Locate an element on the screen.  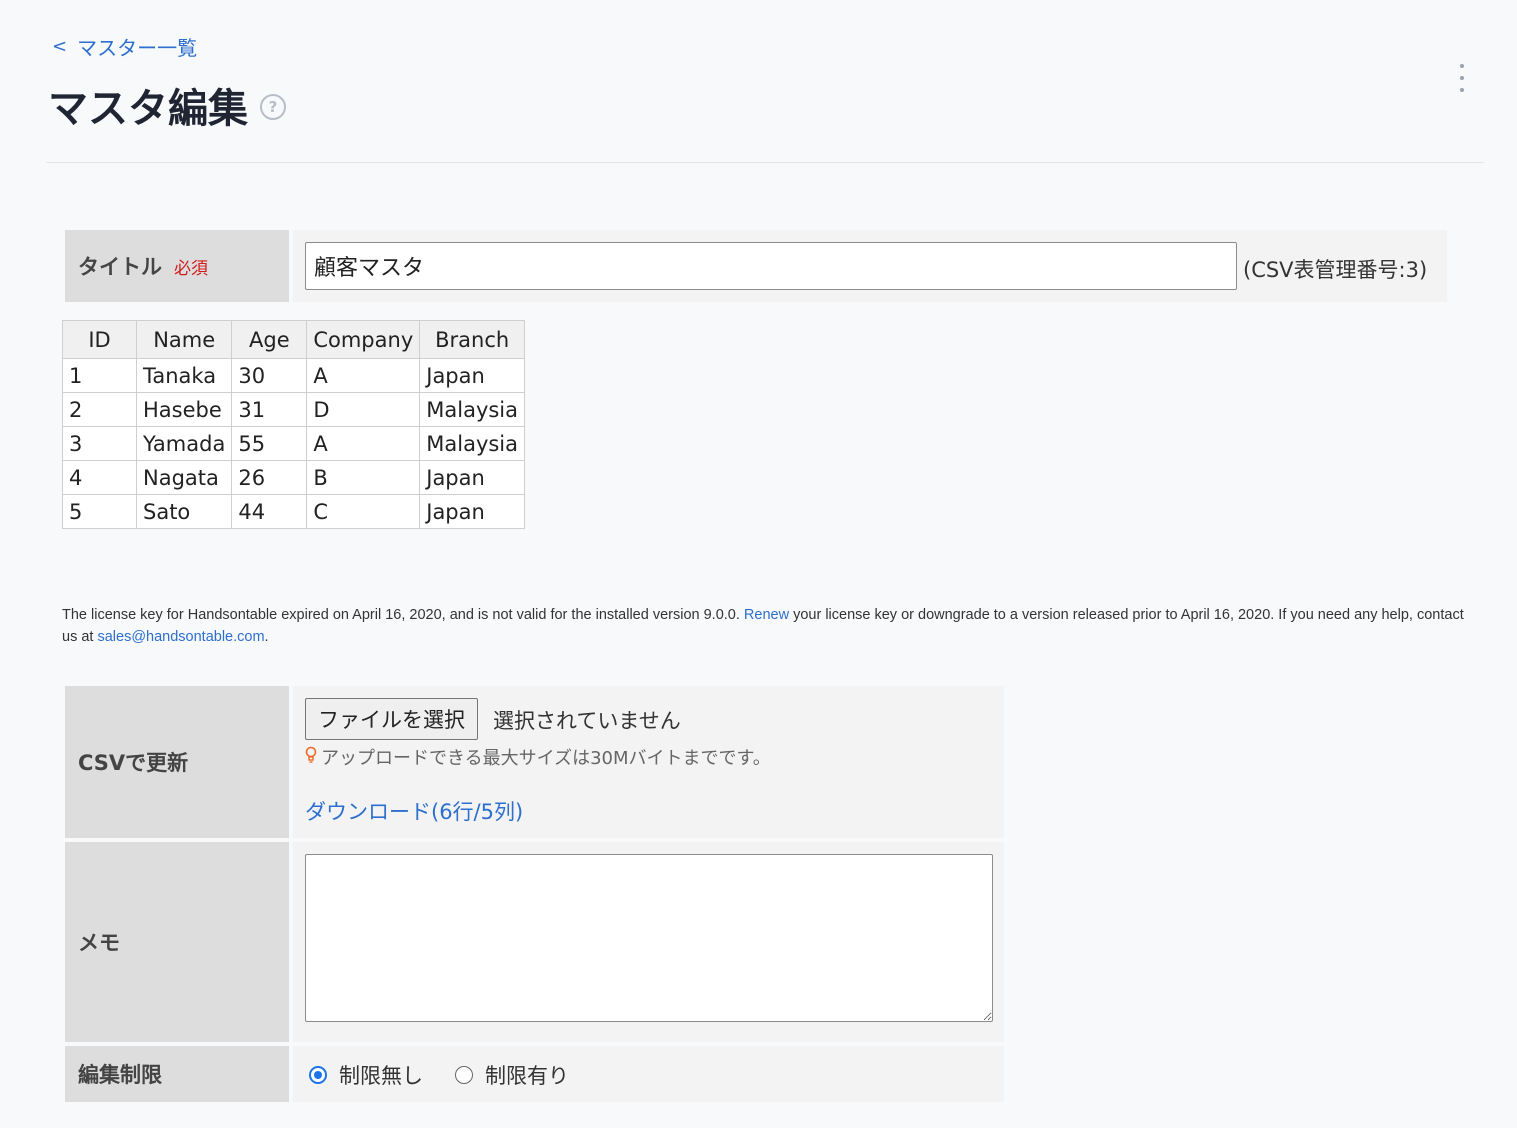
chevron-left-icon: < is located at coordinates (60, 46).